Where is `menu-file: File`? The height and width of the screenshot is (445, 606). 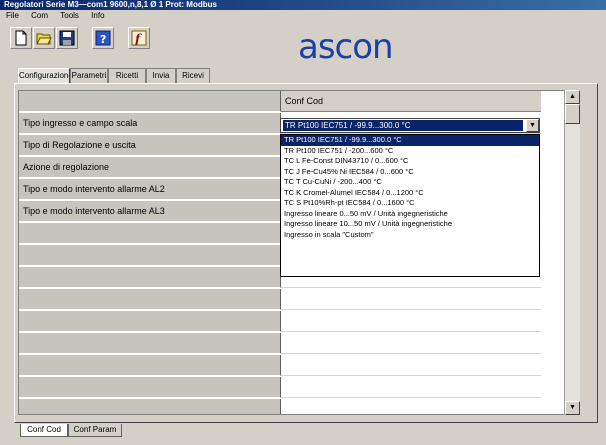
menu-file: File is located at coordinates (12, 15).